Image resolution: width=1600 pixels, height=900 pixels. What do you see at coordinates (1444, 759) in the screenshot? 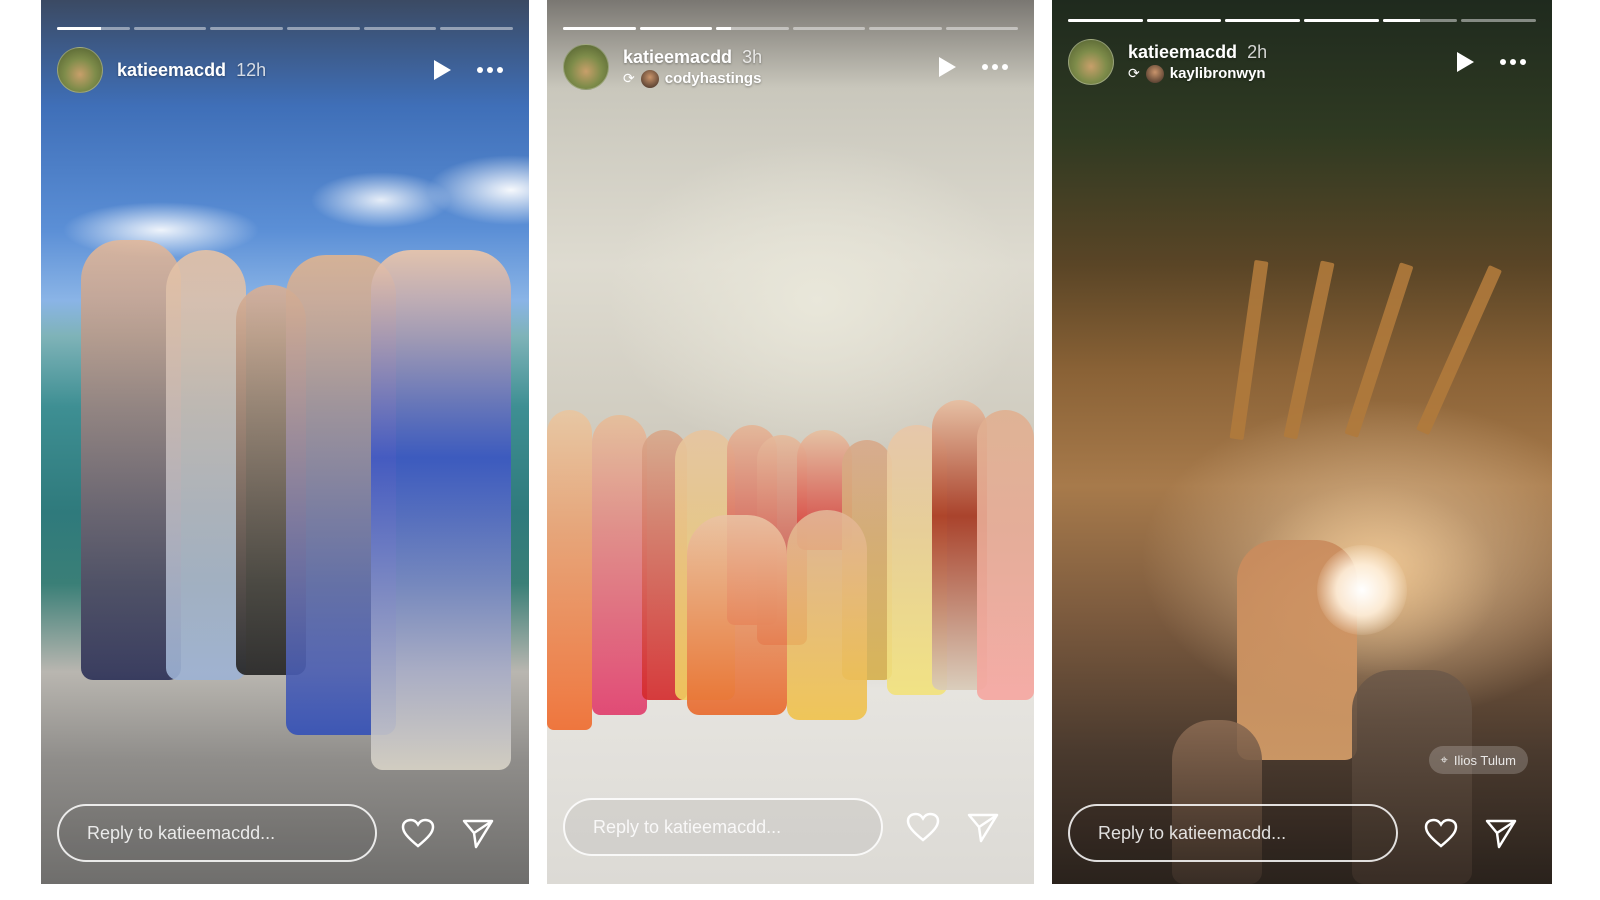
I see `location-pin-icon: ⌖` at bounding box center [1444, 759].